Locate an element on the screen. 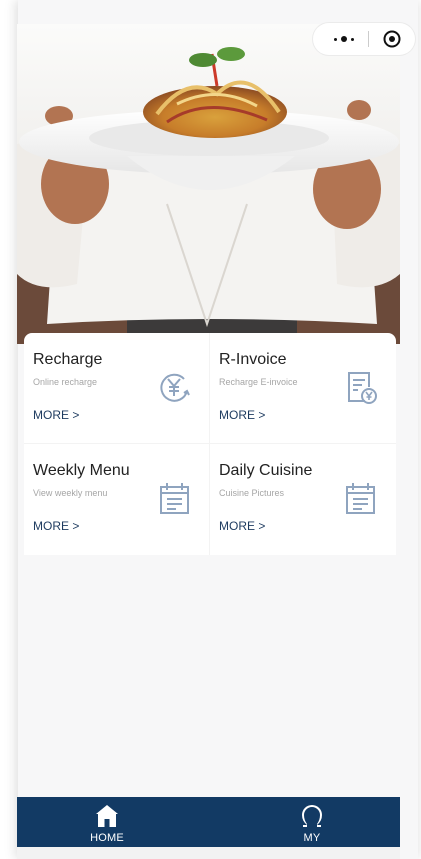  yuan-recharge-icon is located at coordinates (175, 387).